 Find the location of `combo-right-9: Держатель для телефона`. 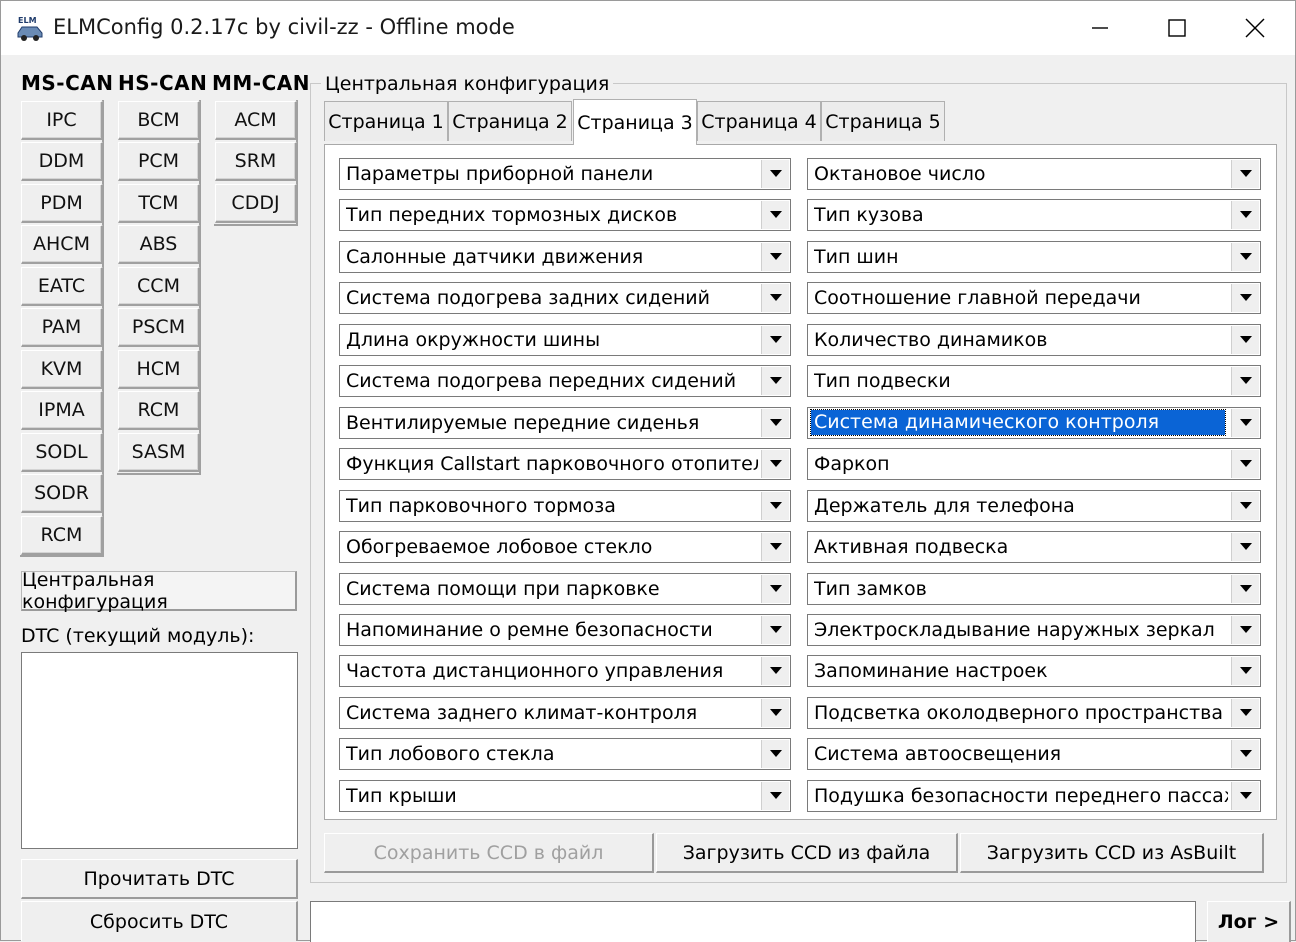

combo-right-9: Держатель для телефона is located at coordinates (1034, 505).